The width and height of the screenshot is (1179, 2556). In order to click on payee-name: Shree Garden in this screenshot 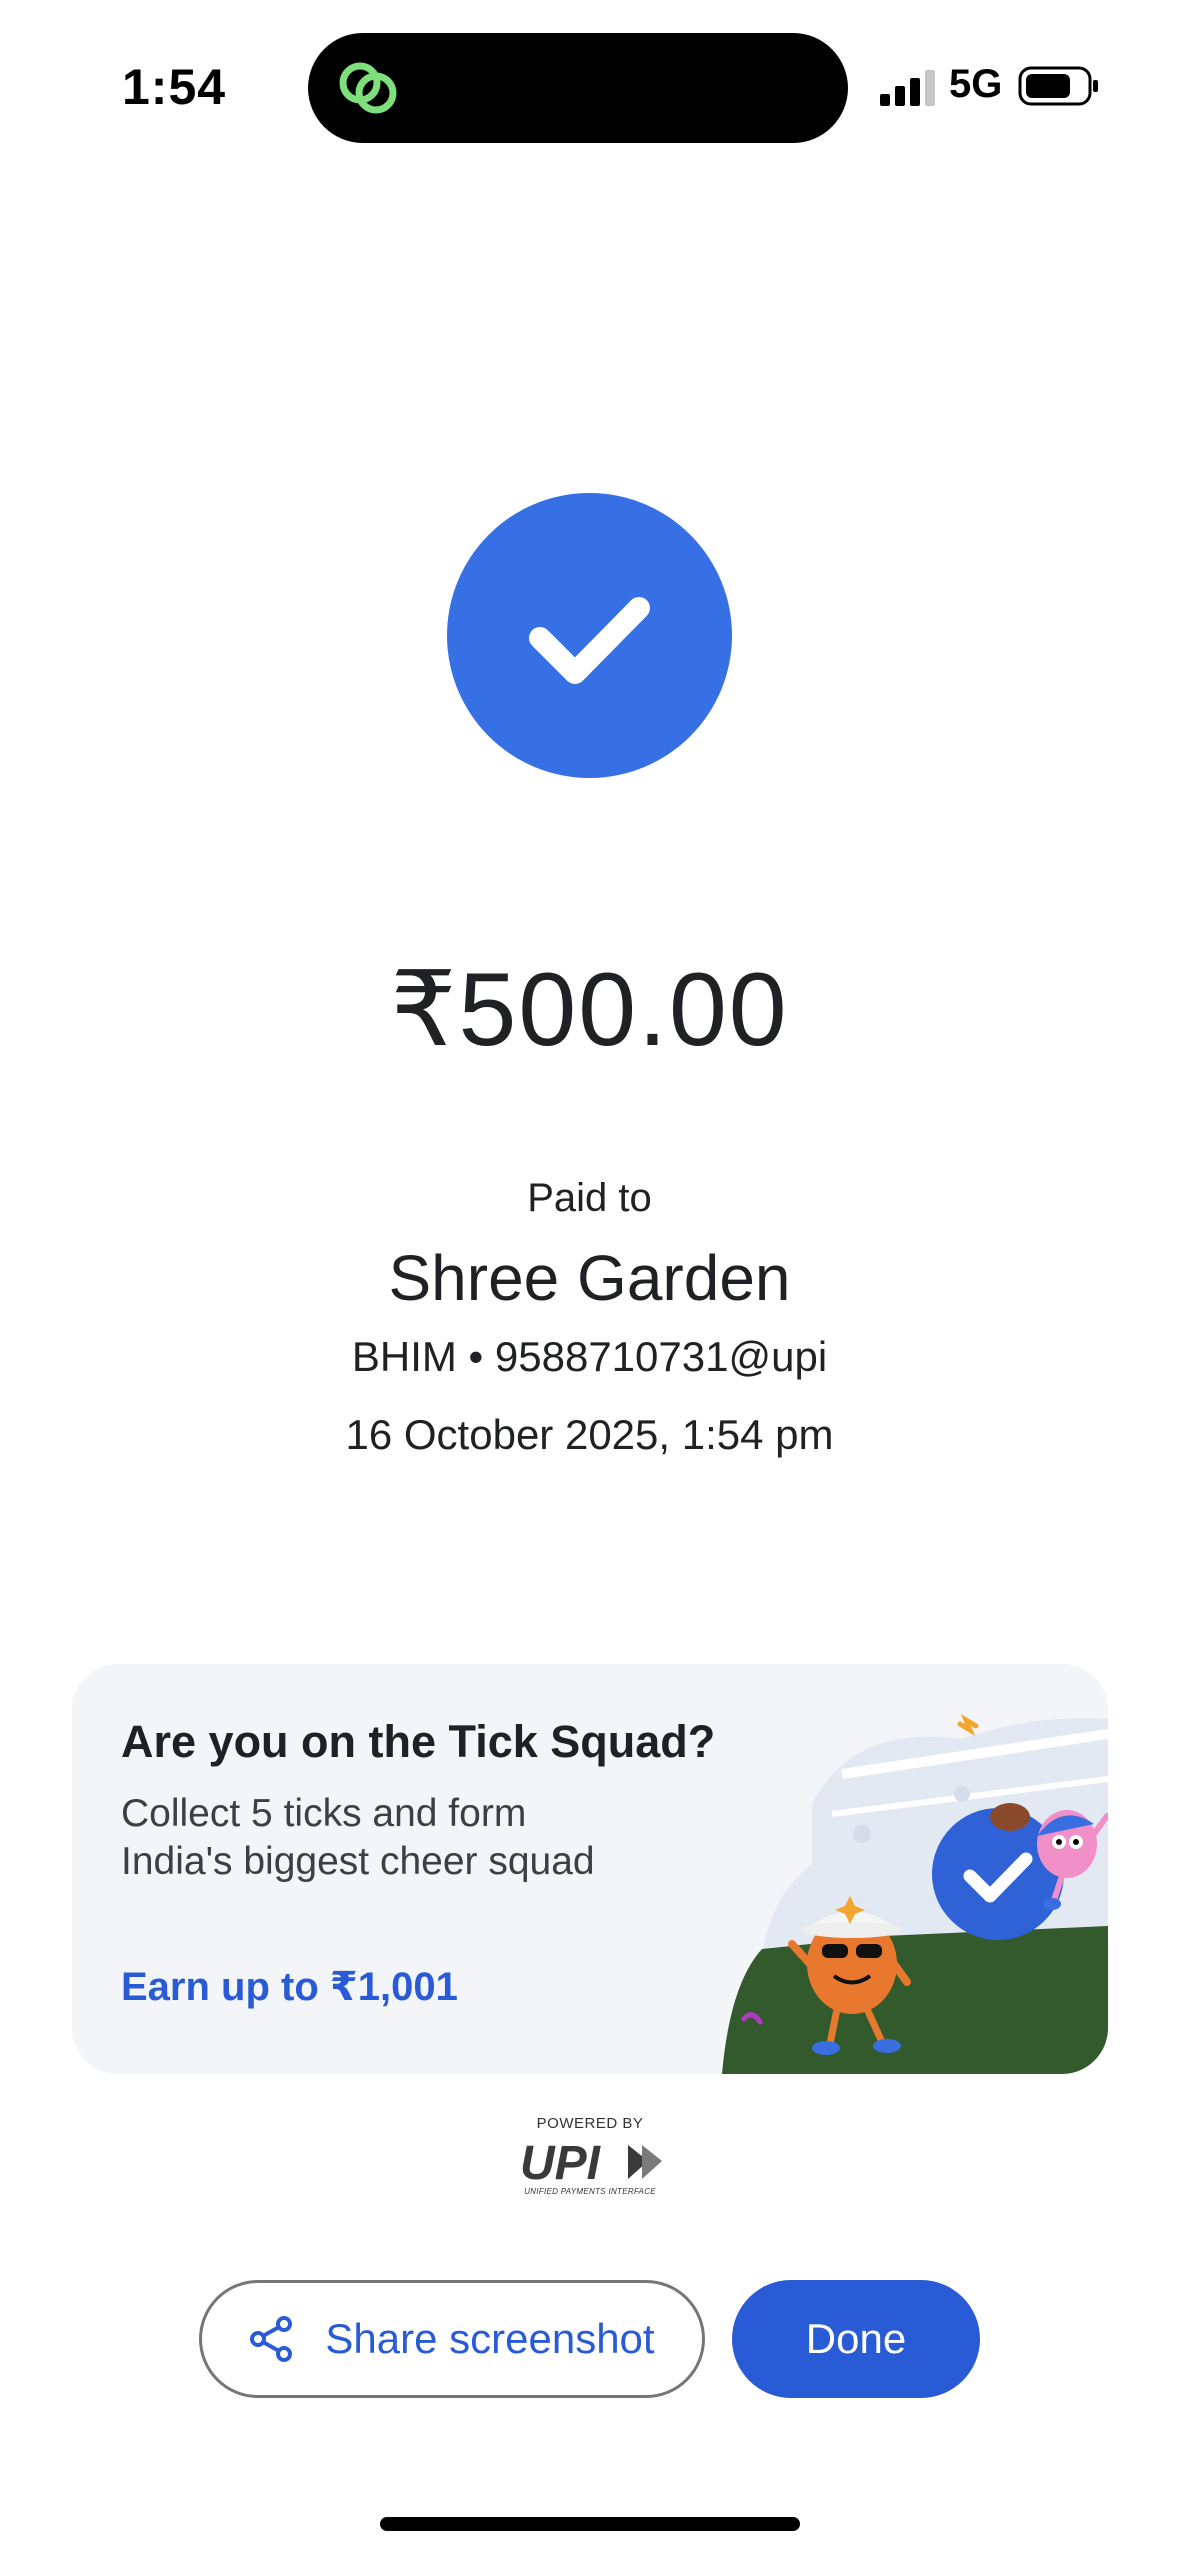, I will do `click(589, 1278)`.